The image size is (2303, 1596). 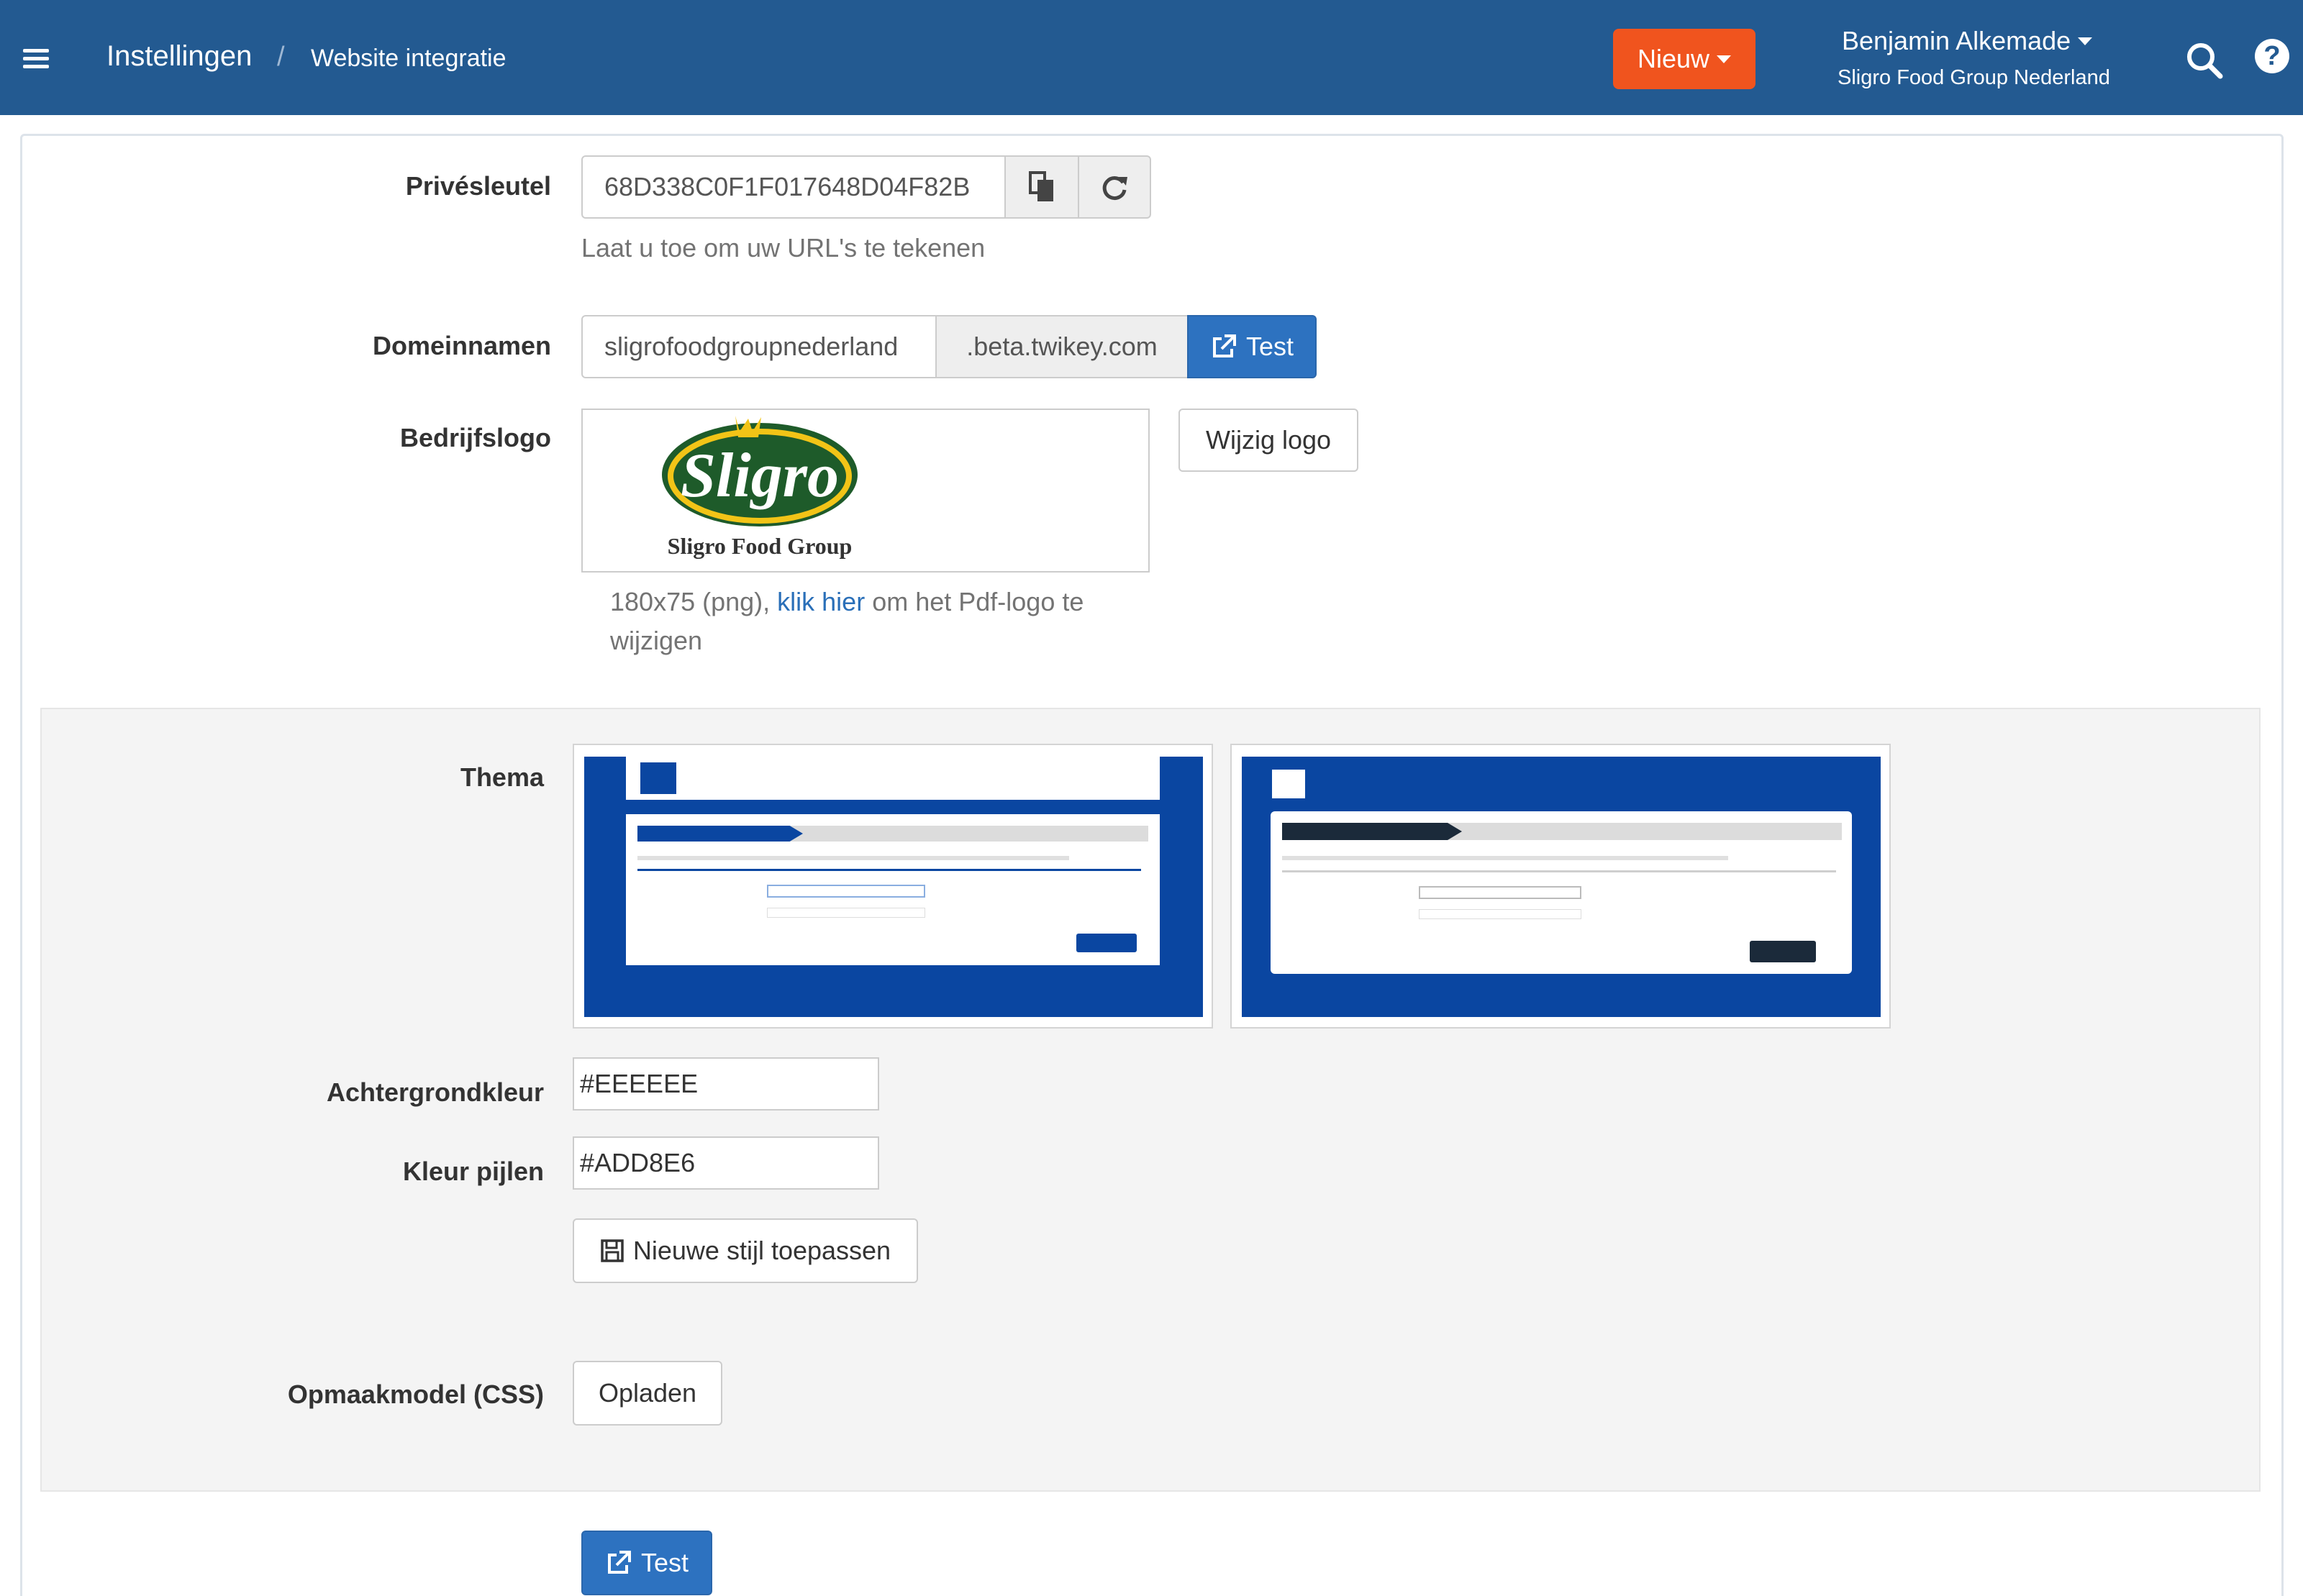 What do you see at coordinates (415, 1394) in the screenshot?
I see `css-label: Opmaakmodel (CSS)` at bounding box center [415, 1394].